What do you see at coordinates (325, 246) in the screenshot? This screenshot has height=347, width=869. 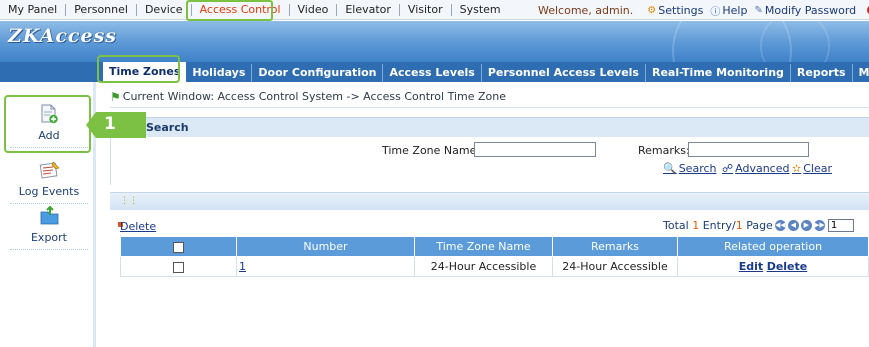 I see `column-number: Number` at bounding box center [325, 246].